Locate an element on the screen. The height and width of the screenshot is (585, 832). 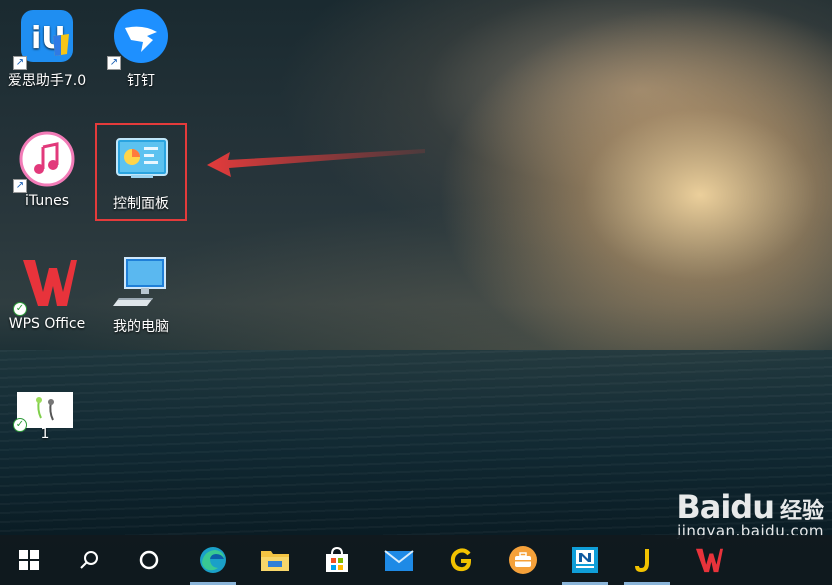
windows-icon is located at coordinates (29, 560).